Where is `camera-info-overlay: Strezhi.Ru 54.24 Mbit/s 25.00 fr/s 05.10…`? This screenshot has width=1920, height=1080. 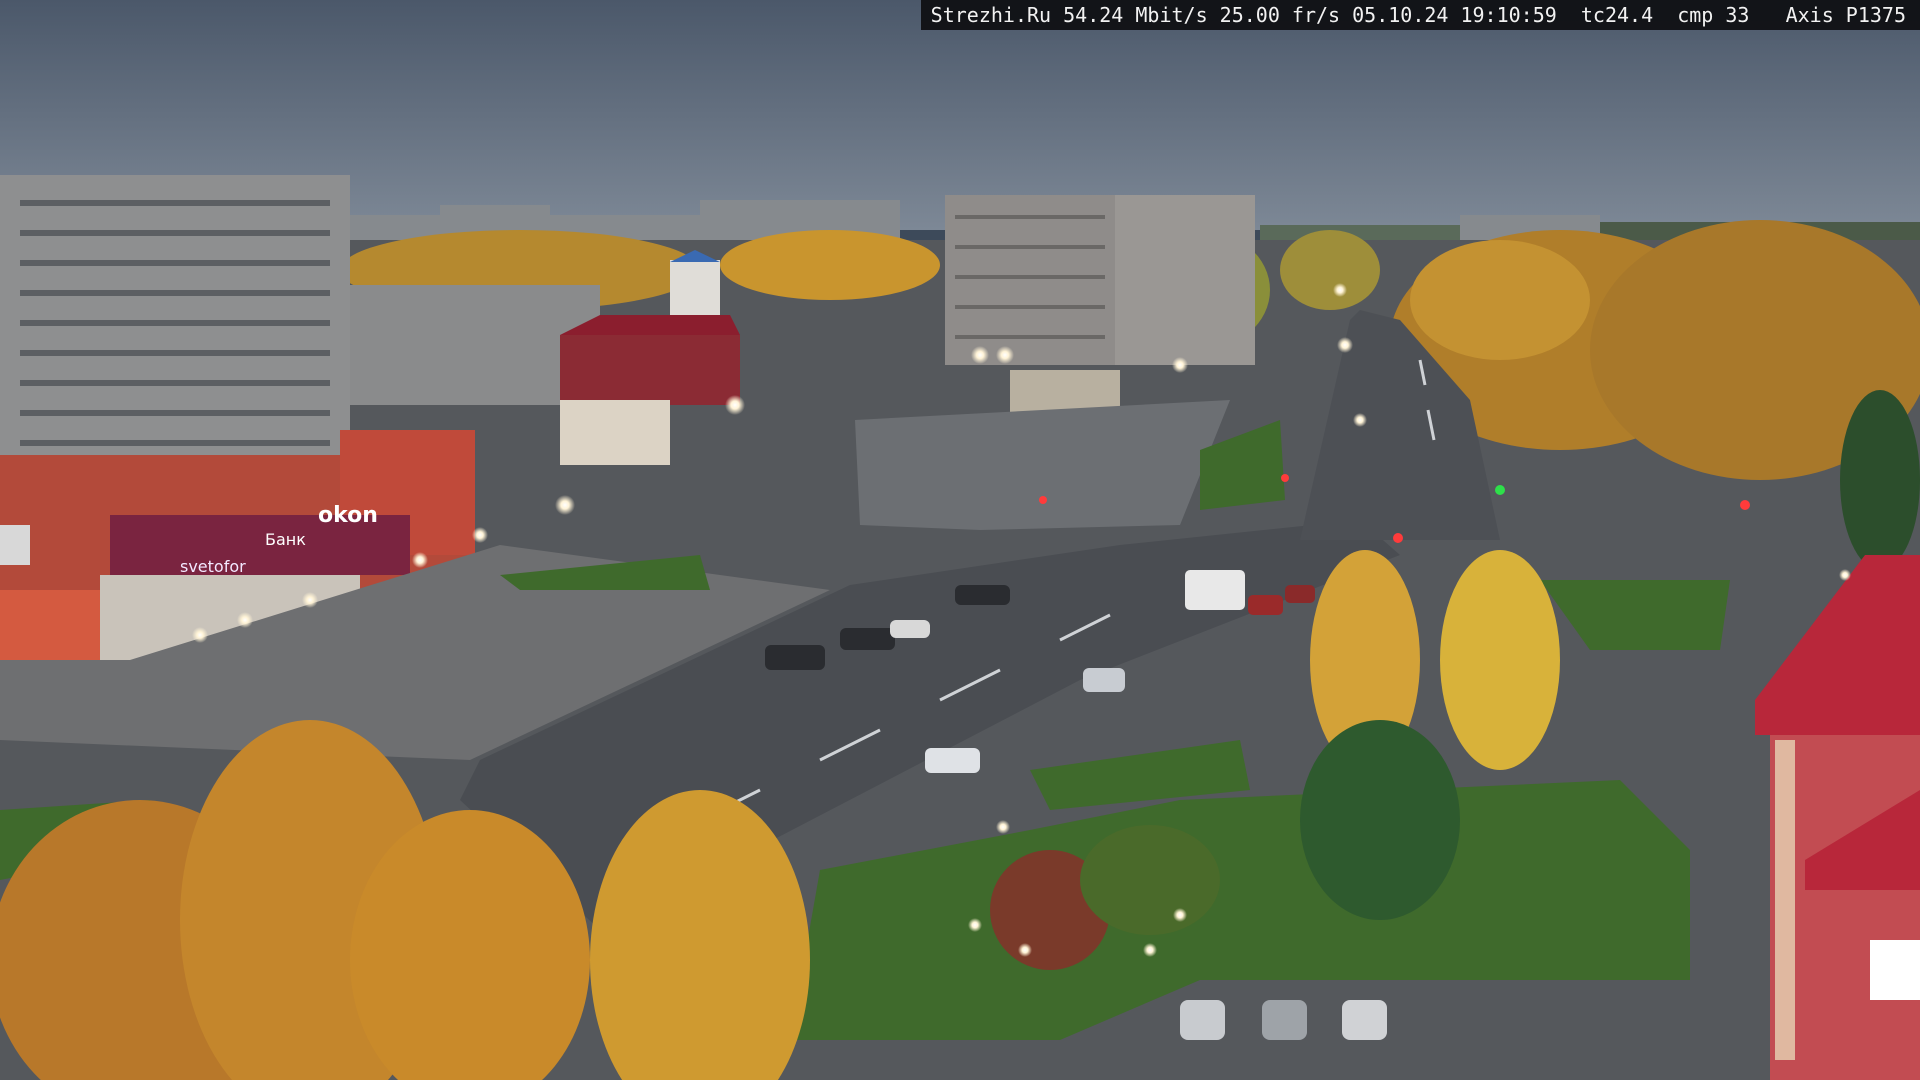 camera-info-overlay: Strezhi.Ru 54.24 Mbit/s 25.00 fr/s 05.10… is located at coordinates (1420, 15).